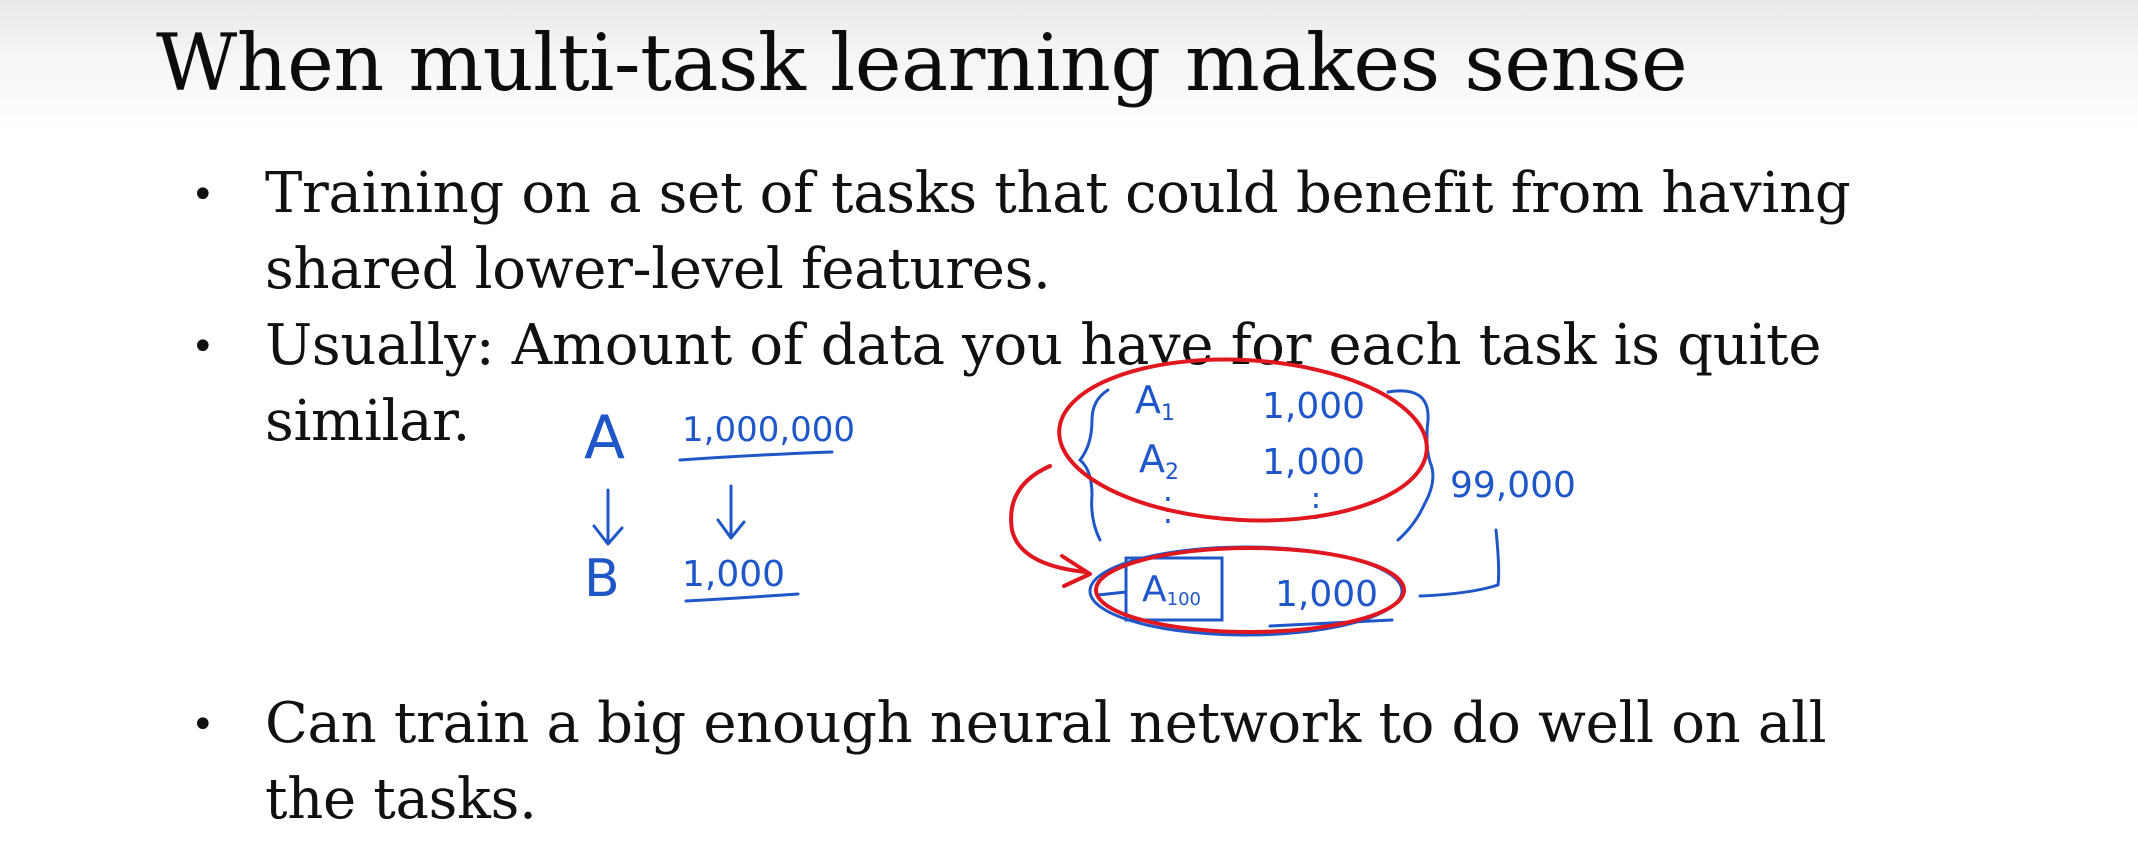 Image resolution: width=2138 pixels, height=863 pixels. Describe the element at coordinates (922, 63) in the screenshot. I see `slide-title: When multi-task learning makes sense` at that location.